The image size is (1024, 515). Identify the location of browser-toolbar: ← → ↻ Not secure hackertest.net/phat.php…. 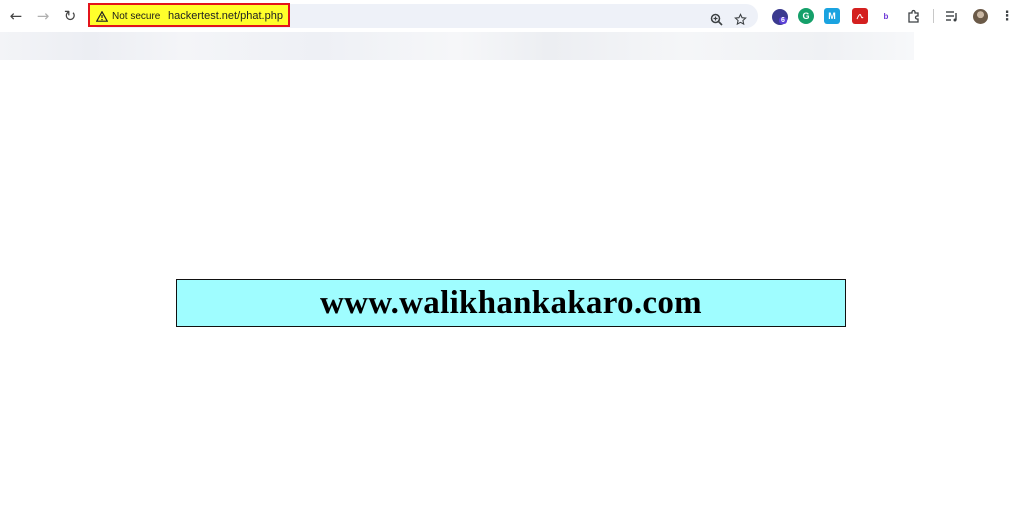
(512, 16).